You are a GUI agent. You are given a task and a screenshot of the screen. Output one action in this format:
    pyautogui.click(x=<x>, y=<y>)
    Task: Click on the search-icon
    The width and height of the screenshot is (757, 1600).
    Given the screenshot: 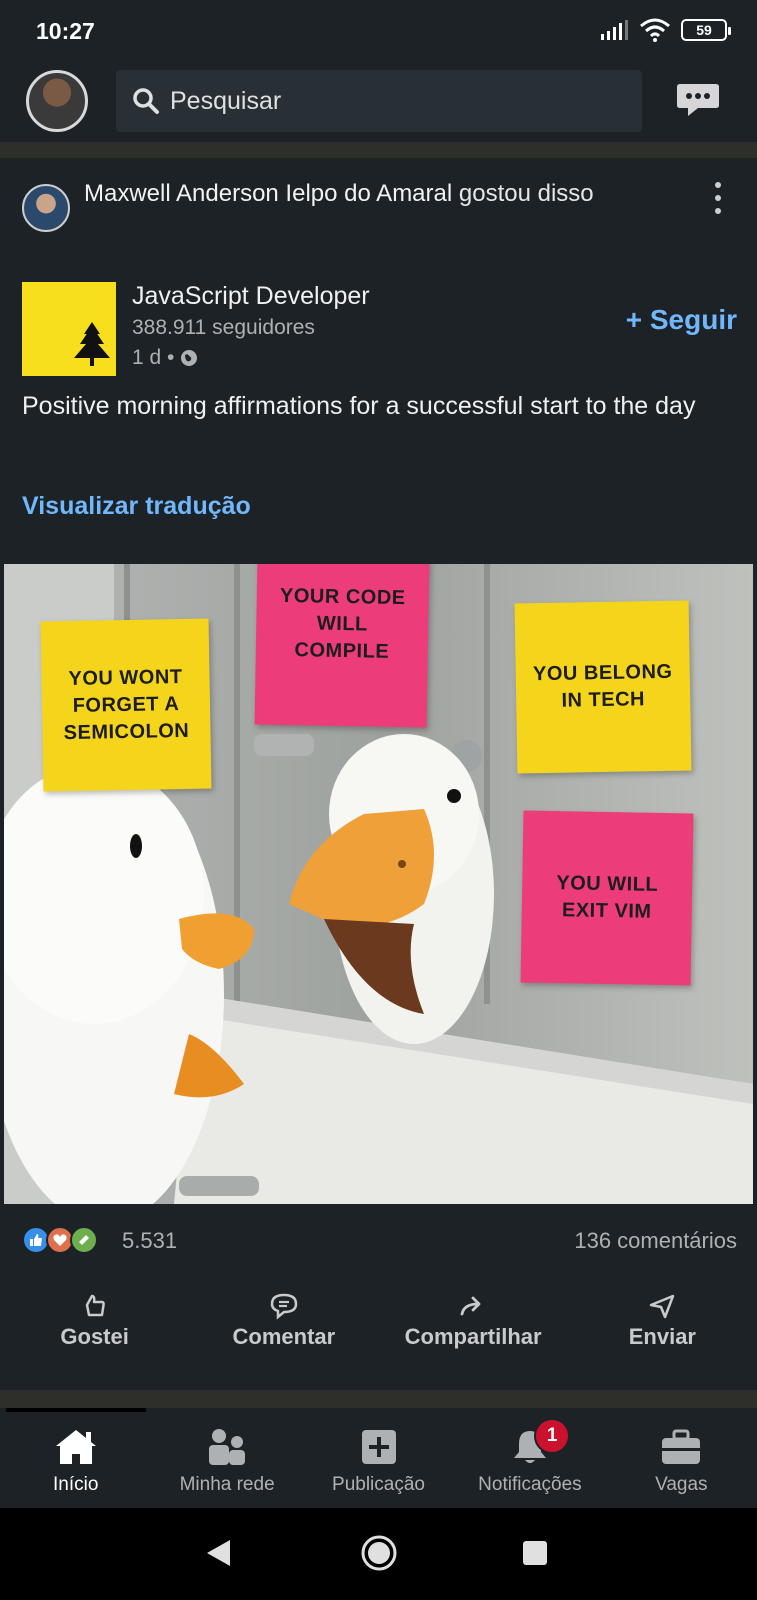 What is the action you would take?
    pyautogui.click(x=146, y=101)
    